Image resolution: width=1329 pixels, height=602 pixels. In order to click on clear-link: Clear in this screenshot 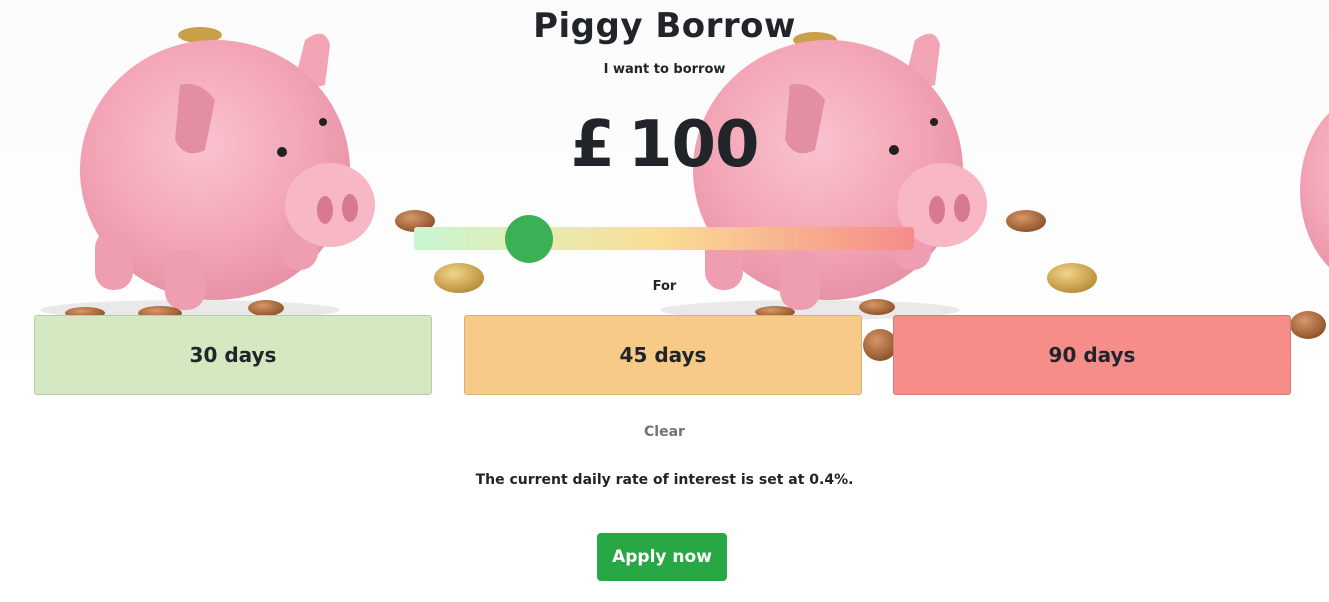, I will do `click(664, 432)`.